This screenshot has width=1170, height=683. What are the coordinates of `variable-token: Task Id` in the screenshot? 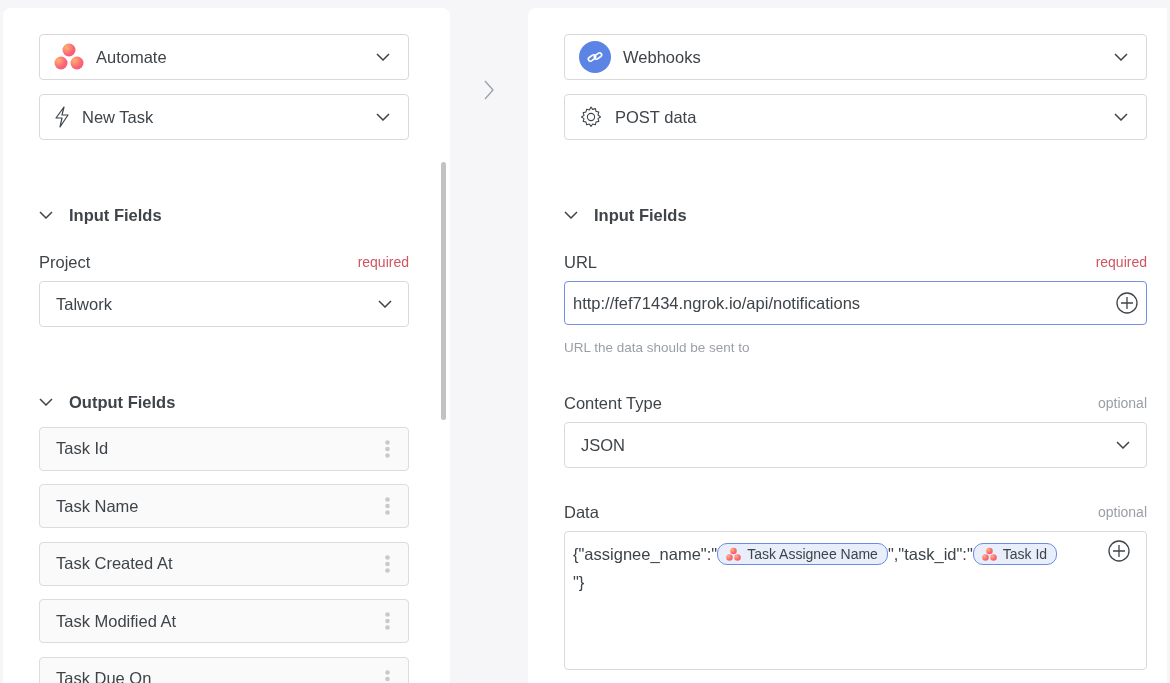 It's located at (1015, 554).